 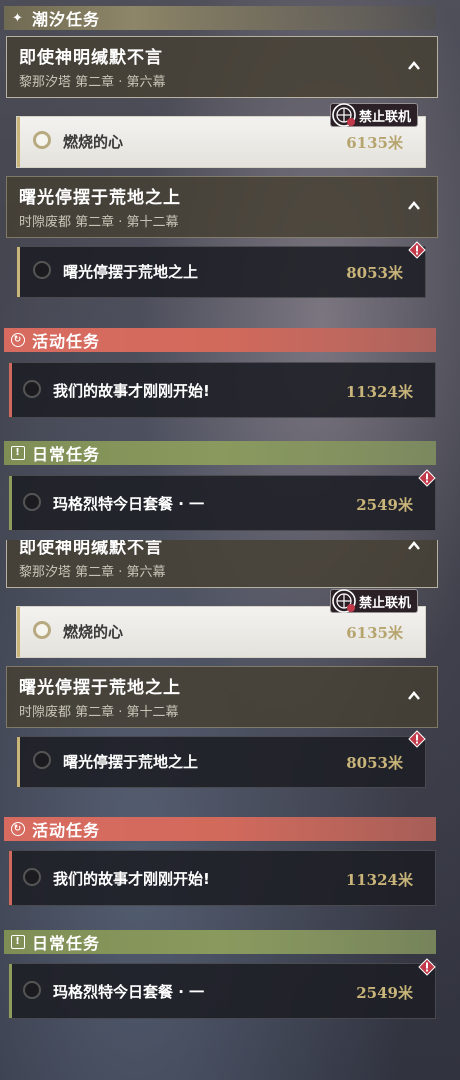 I want to click on section-tide-label: 潮汐任务, so click(x=66, y=19).